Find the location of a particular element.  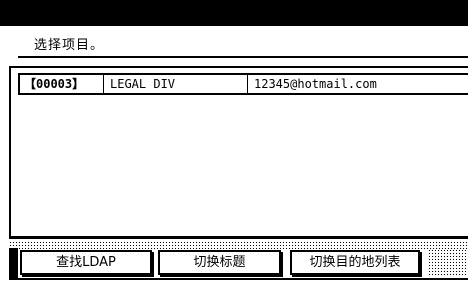

prompt-area: 选择项目。 is located at coordinates (243, 44).